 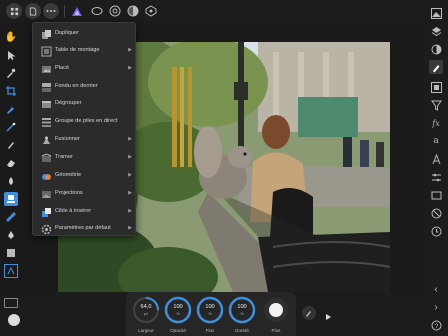 I want to click on menu-item: Géométrie ▶, so click(x=85, y=177).